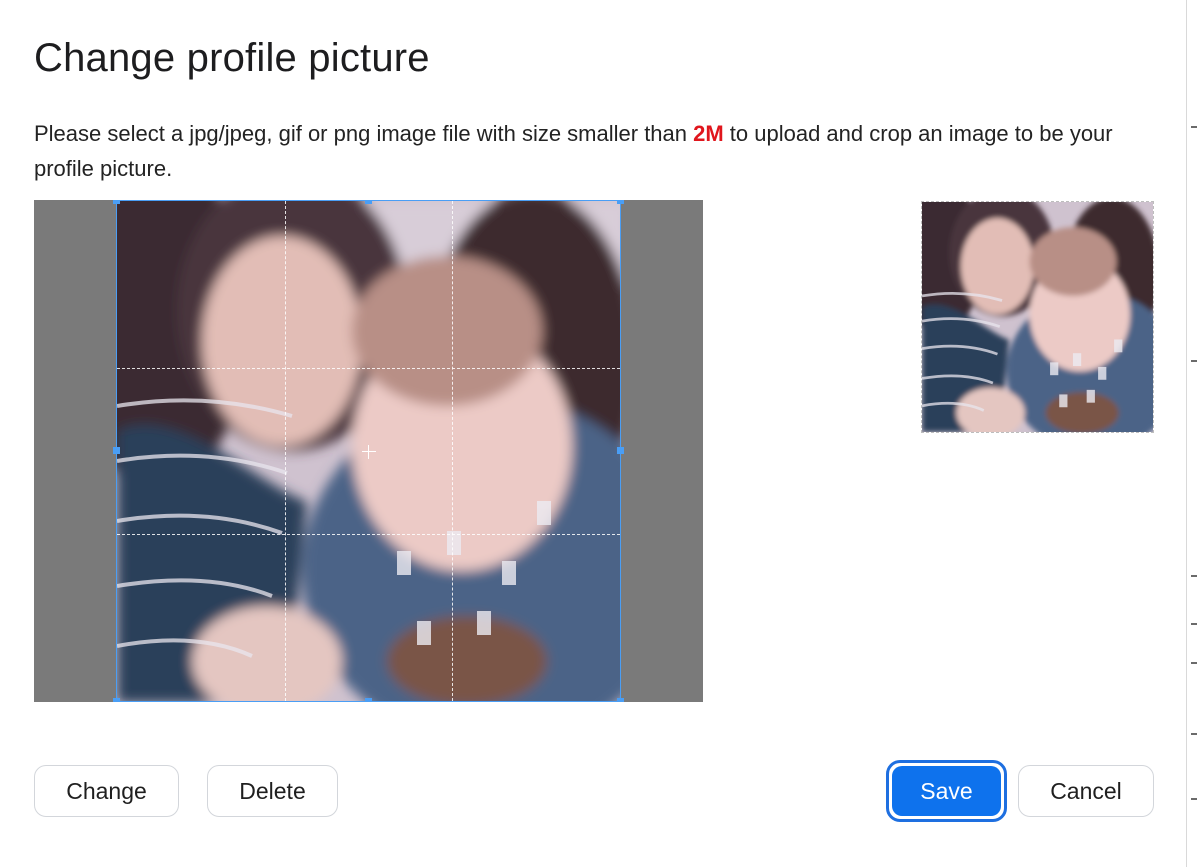 This screenshot has width=1200, height=867. What do you see at coordinates (232, 58) in the screenshot?
I see `dialog-title: Change profile picture` at bounding box center [232, 58].